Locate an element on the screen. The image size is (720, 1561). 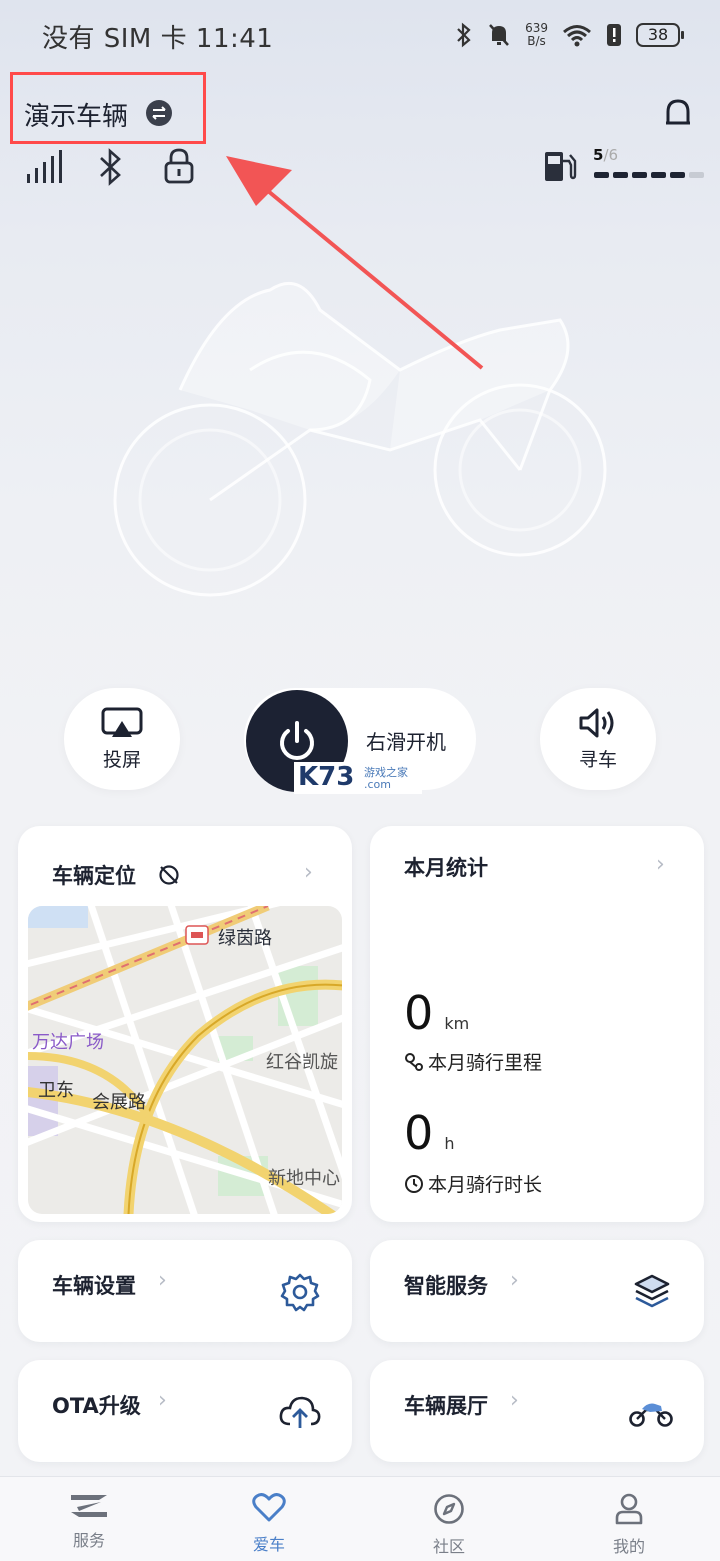
time-unit: h is located at coordinates (449, 1143).